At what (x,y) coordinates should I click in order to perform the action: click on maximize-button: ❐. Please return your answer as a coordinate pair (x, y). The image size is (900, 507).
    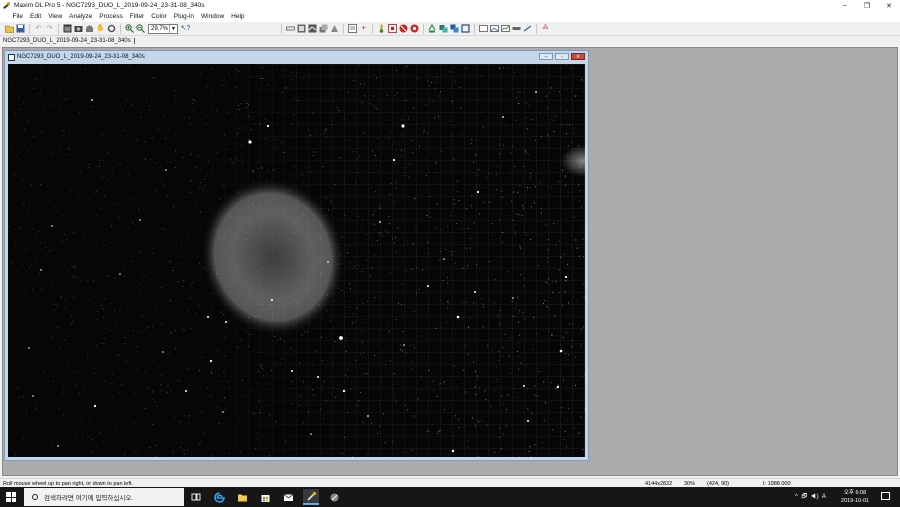
    Looking at the image, I should click on (867, 5).